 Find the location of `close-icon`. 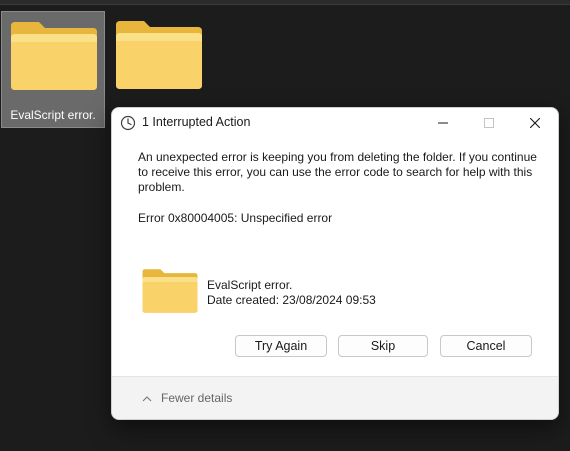

close-icon is located at coordinates (535, 123).